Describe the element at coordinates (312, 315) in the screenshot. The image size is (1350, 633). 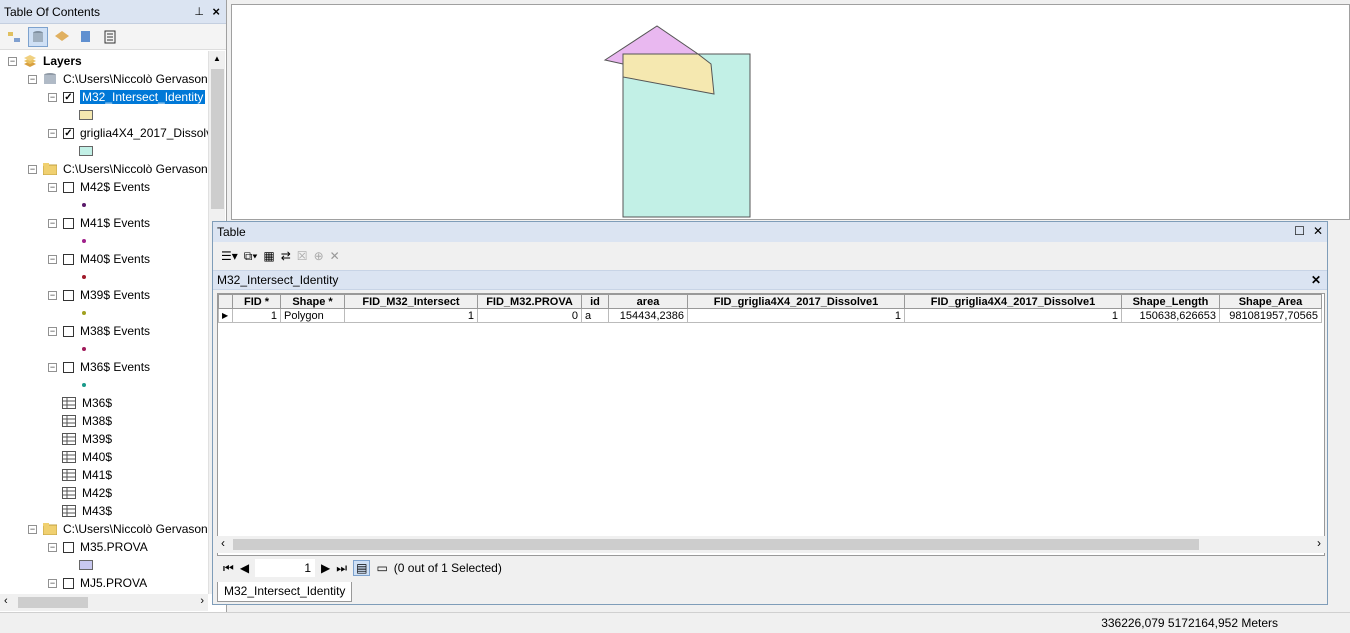
I see `table-cell: Polygon` at that location.